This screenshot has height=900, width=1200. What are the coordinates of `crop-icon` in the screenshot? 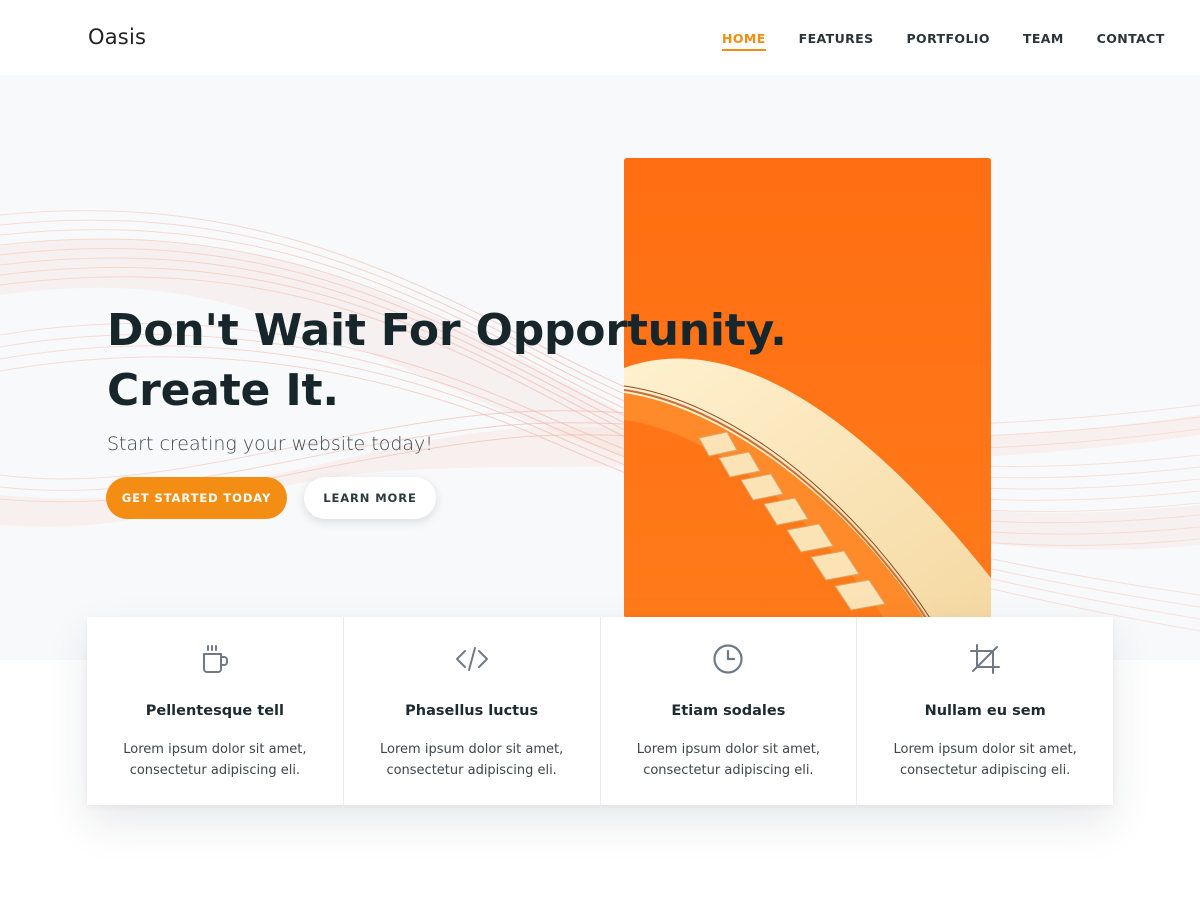 It's located at (985, 659).